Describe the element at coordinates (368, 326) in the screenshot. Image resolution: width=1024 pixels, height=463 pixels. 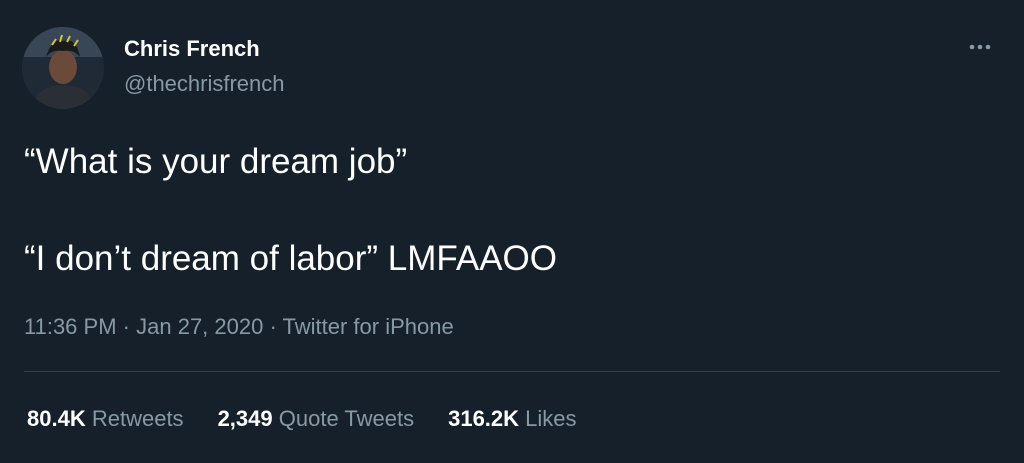
I see `tweet-source: Twitter for iPhone` at that location.